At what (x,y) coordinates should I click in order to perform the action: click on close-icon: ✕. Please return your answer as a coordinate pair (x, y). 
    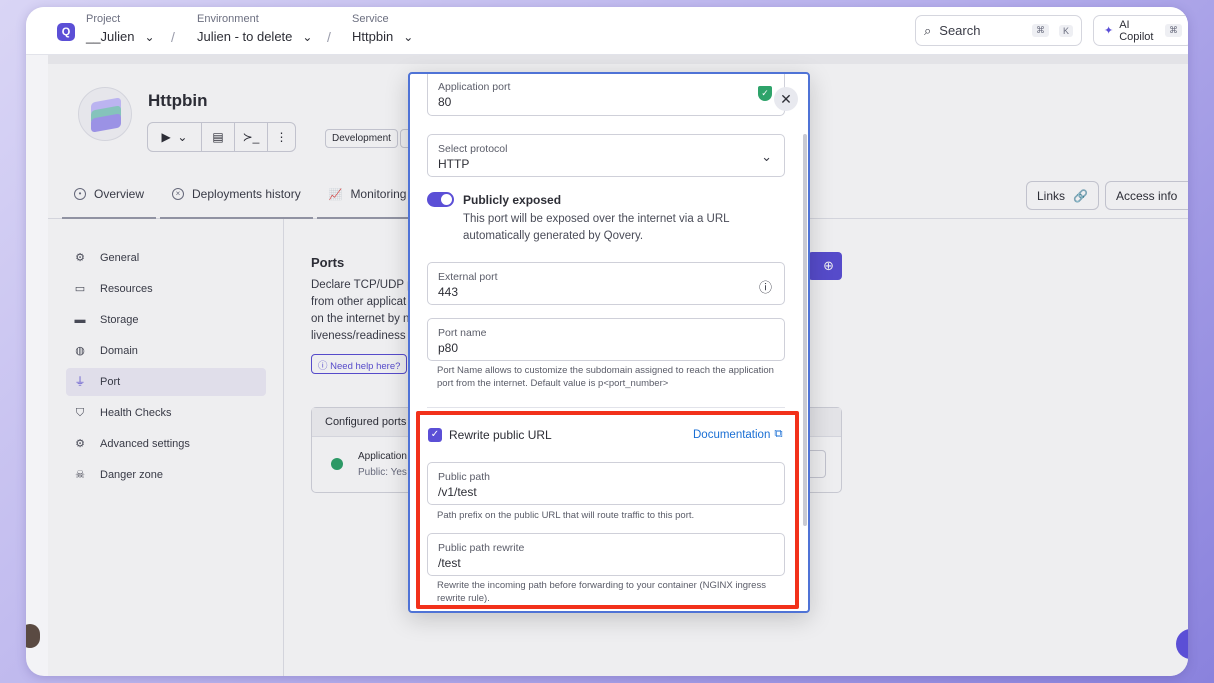
    Looking at the image, I should click on (786, 99).